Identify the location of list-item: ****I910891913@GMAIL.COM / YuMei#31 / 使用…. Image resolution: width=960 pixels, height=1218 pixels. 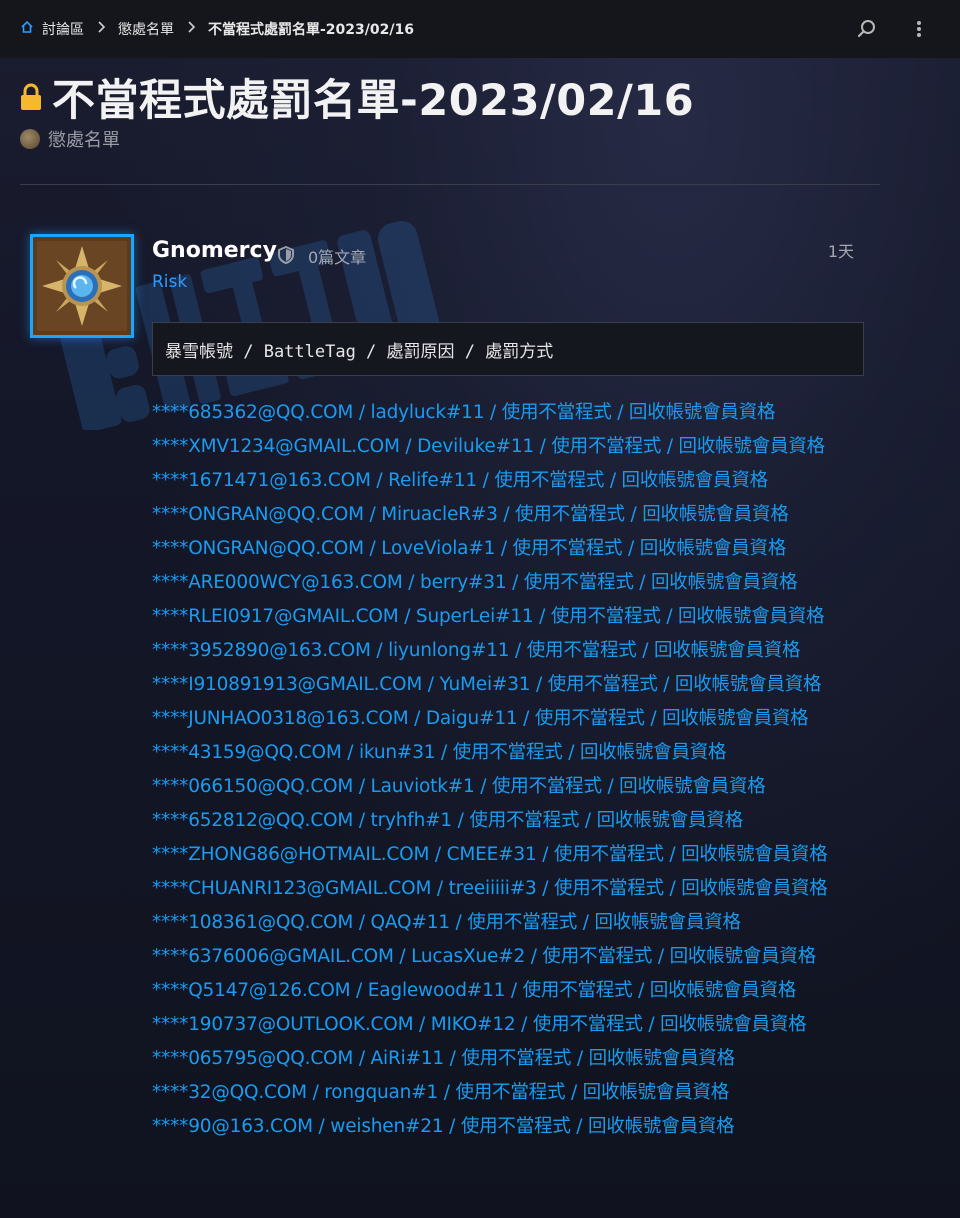
(487, 684).